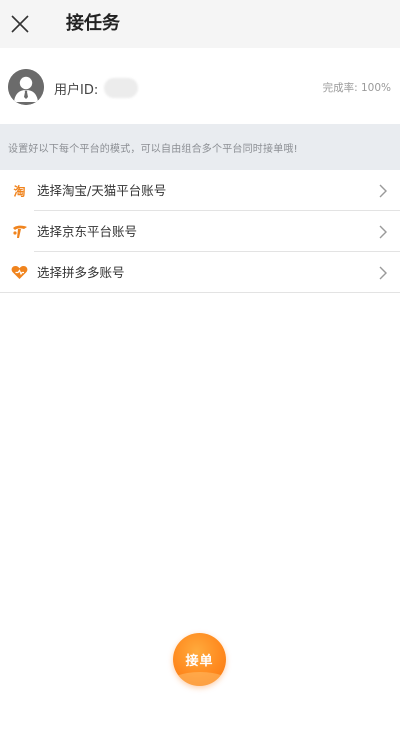  What do you see at coordinates (200, 86) in the screenshot?
I see `user-info: 用户ID: 完成率: 100%` at bounding box center [200, 86].